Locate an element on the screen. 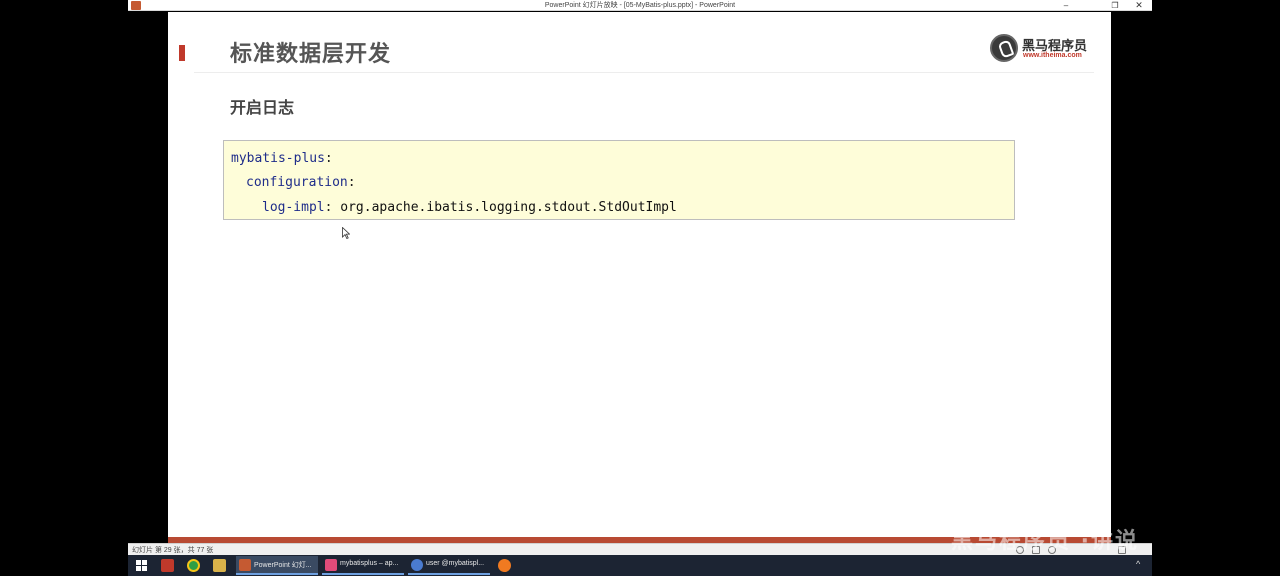 Image resolution: width=1280 pixels, height=576 pixels. intellij-icon is located at coordinates (331, 565).